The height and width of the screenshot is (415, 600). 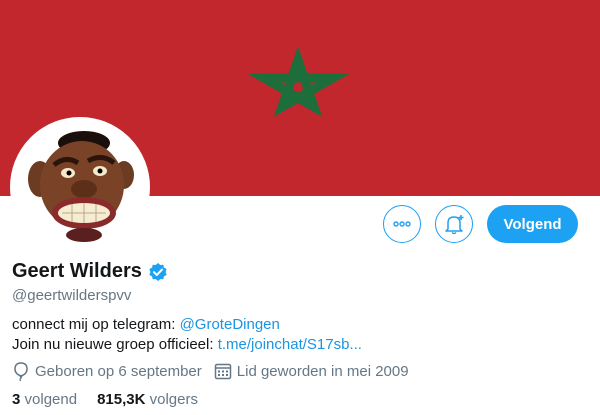 I want to click on notifications-button, so click(x=454, y=224).